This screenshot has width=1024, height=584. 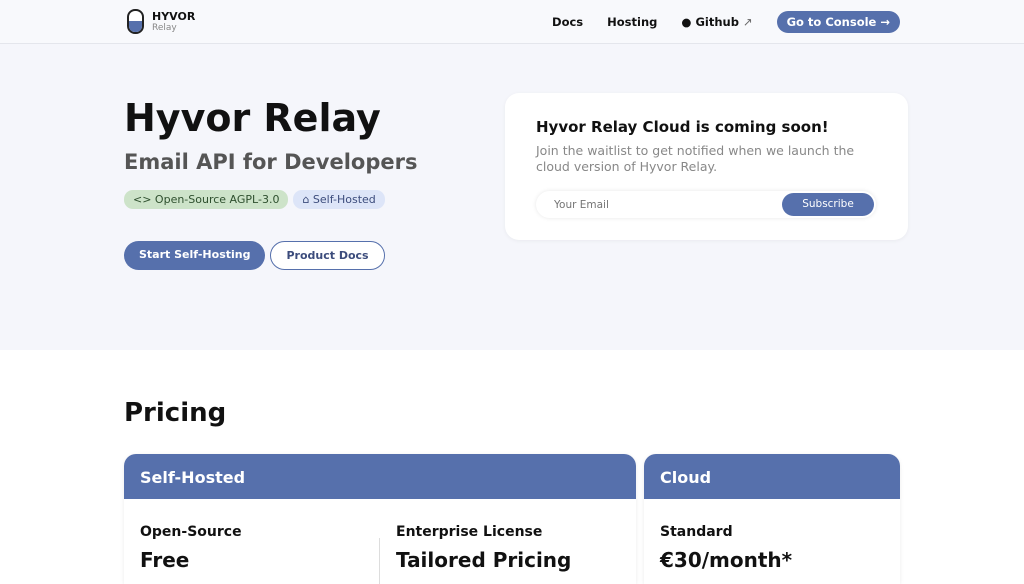 I want to click on external-link-icon: ↗, so click(x=747, y=22).